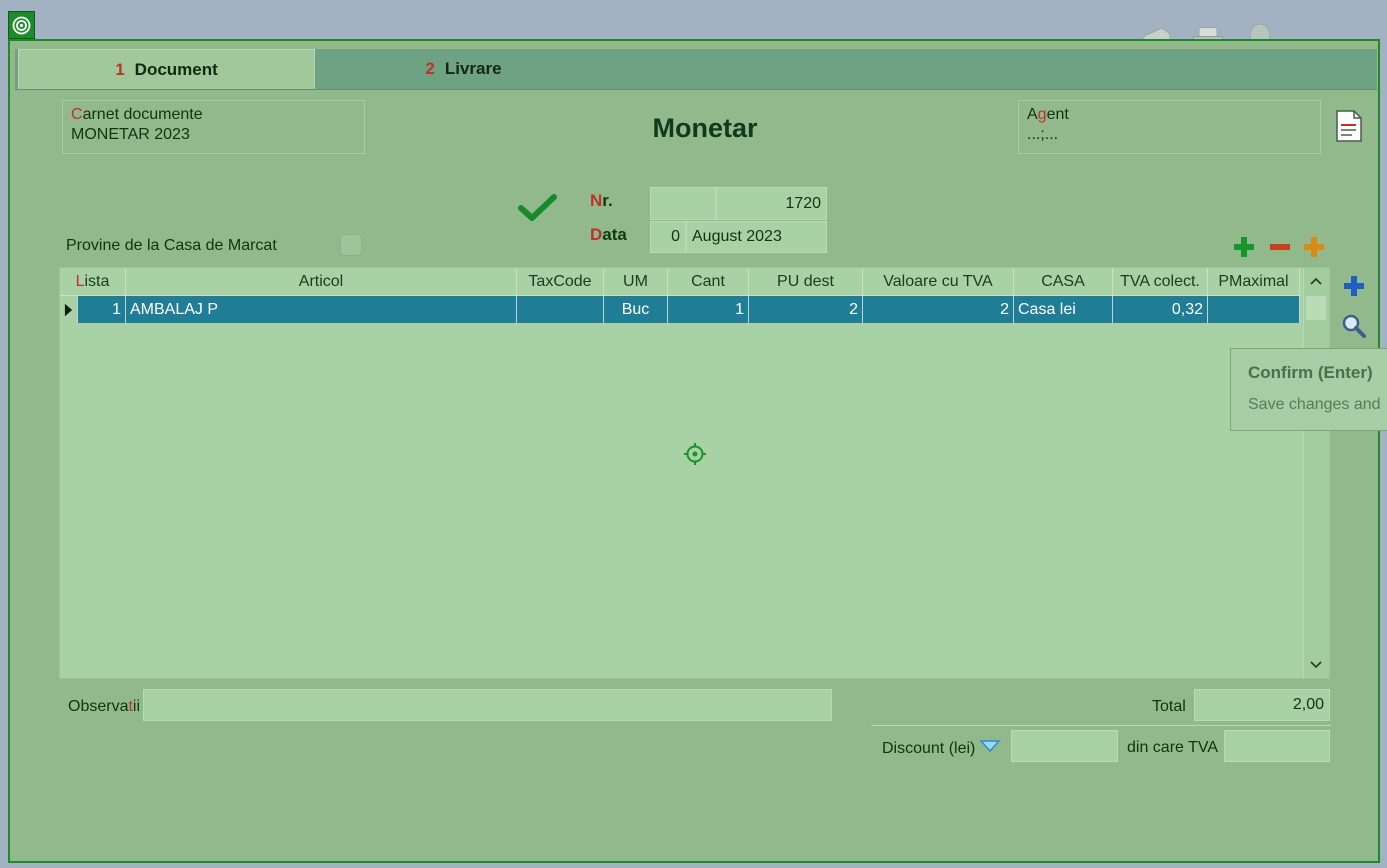 This screenshot has width=1387, height=868. I want to click on din-care-tva-label: din care TVA, so click(1173, 747).